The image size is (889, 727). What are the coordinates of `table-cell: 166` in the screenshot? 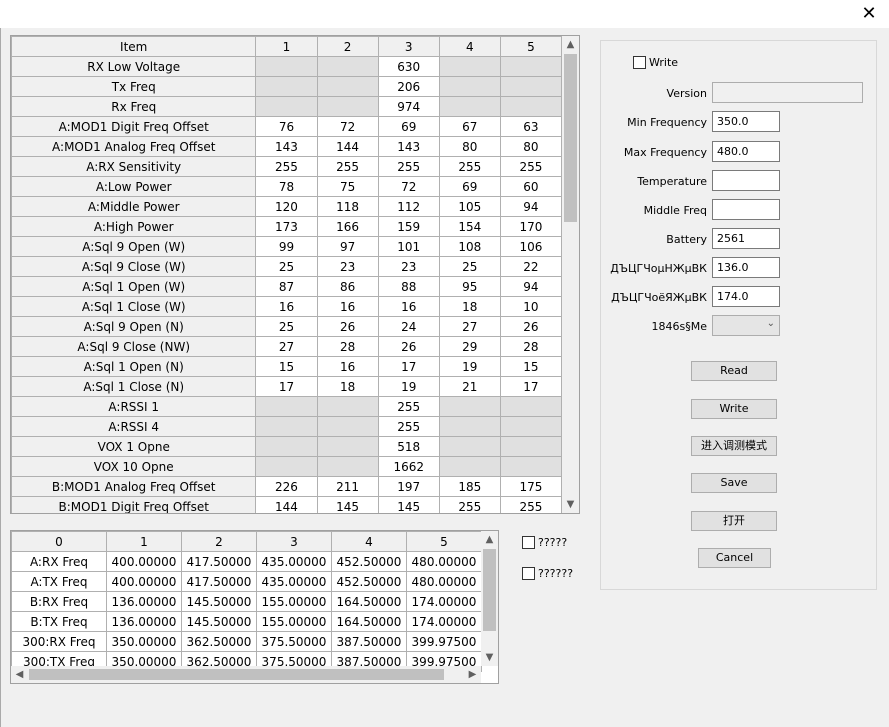 It's located at (347, 226).